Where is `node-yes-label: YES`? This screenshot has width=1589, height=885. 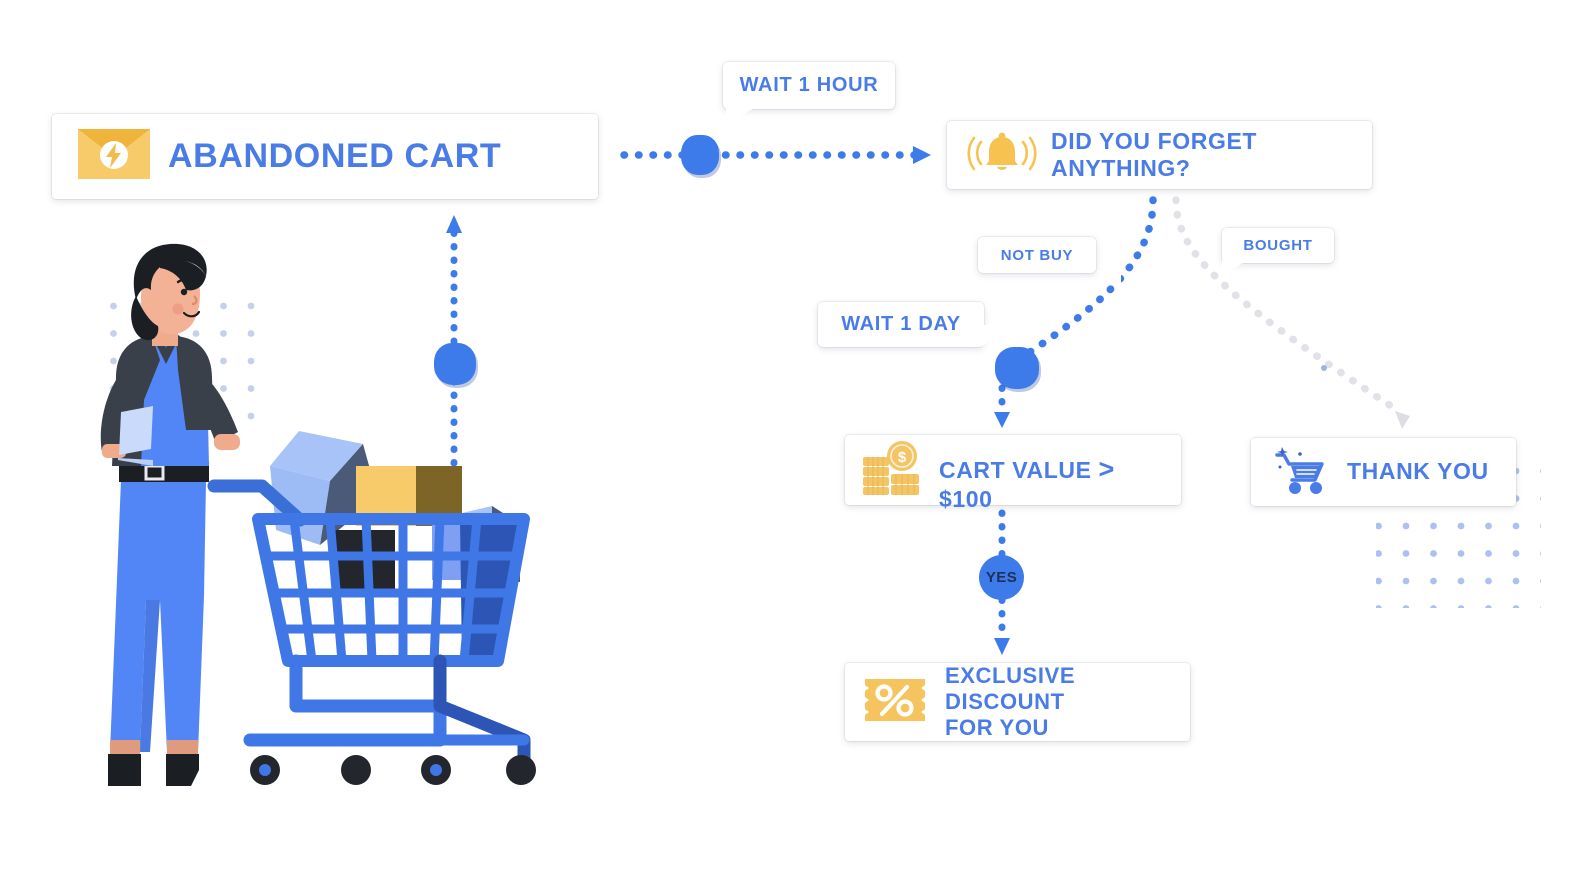 node-yes-label: YES is located at coordinates (1001, 577).